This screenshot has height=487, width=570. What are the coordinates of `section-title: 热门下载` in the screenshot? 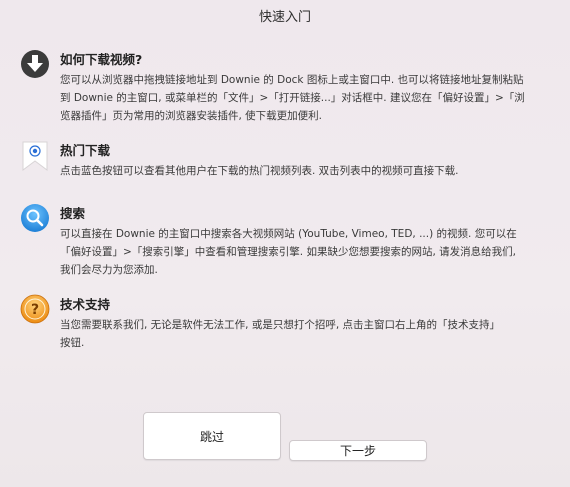 It's located at (85, 150).